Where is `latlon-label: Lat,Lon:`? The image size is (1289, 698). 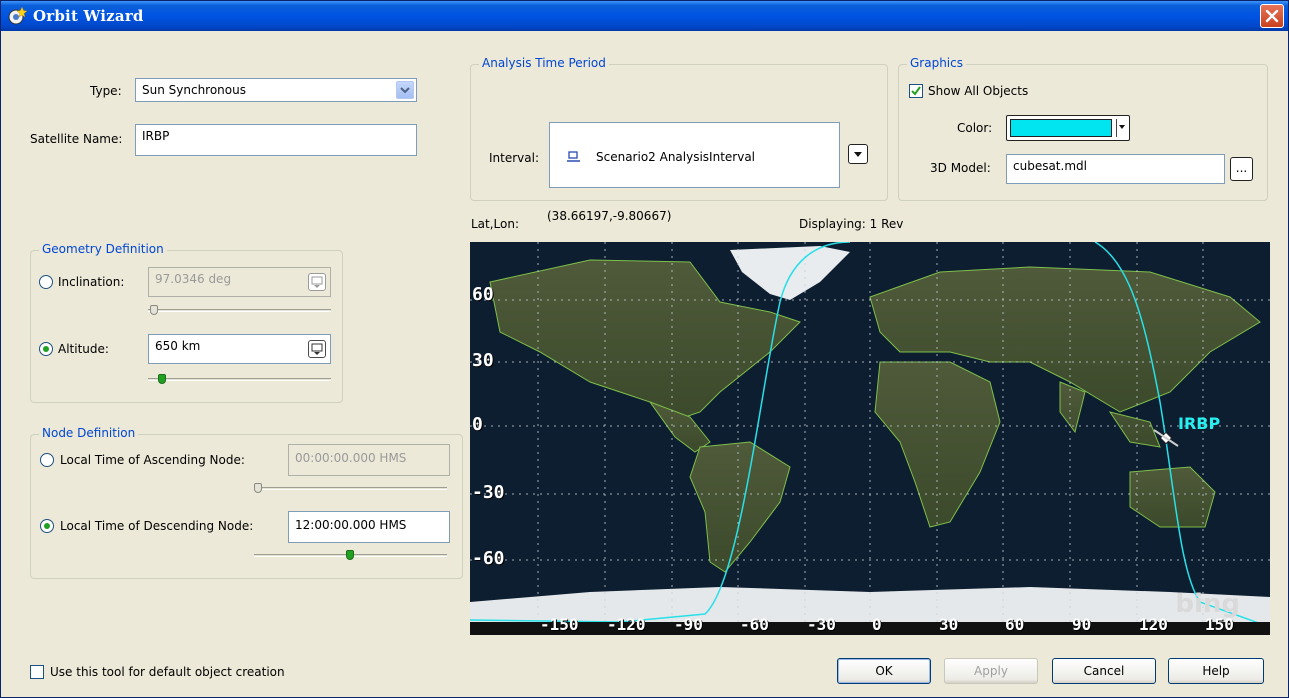 latlon-label: Lat,Lon: is located at coordinates (495, 224).